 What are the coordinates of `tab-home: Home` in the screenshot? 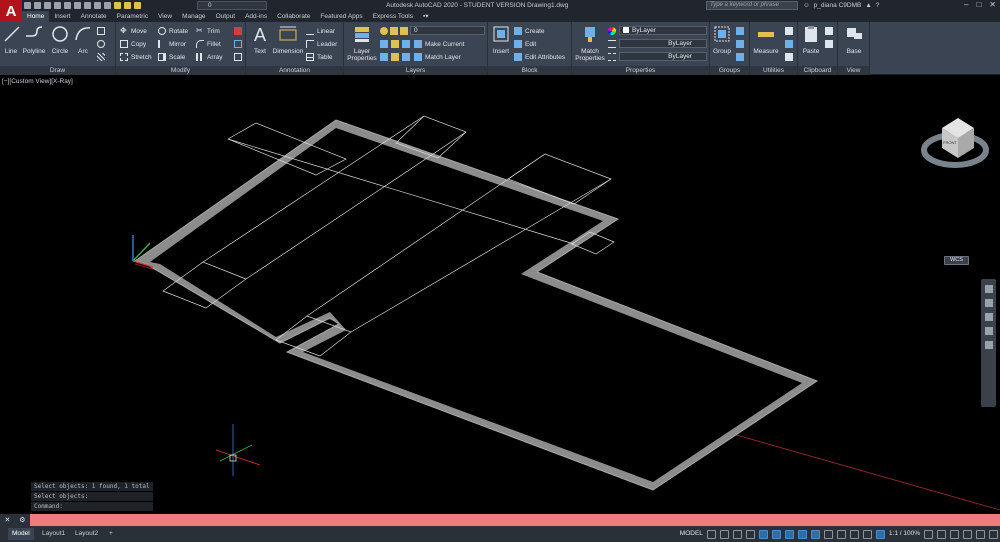 It's located at (36, 16).